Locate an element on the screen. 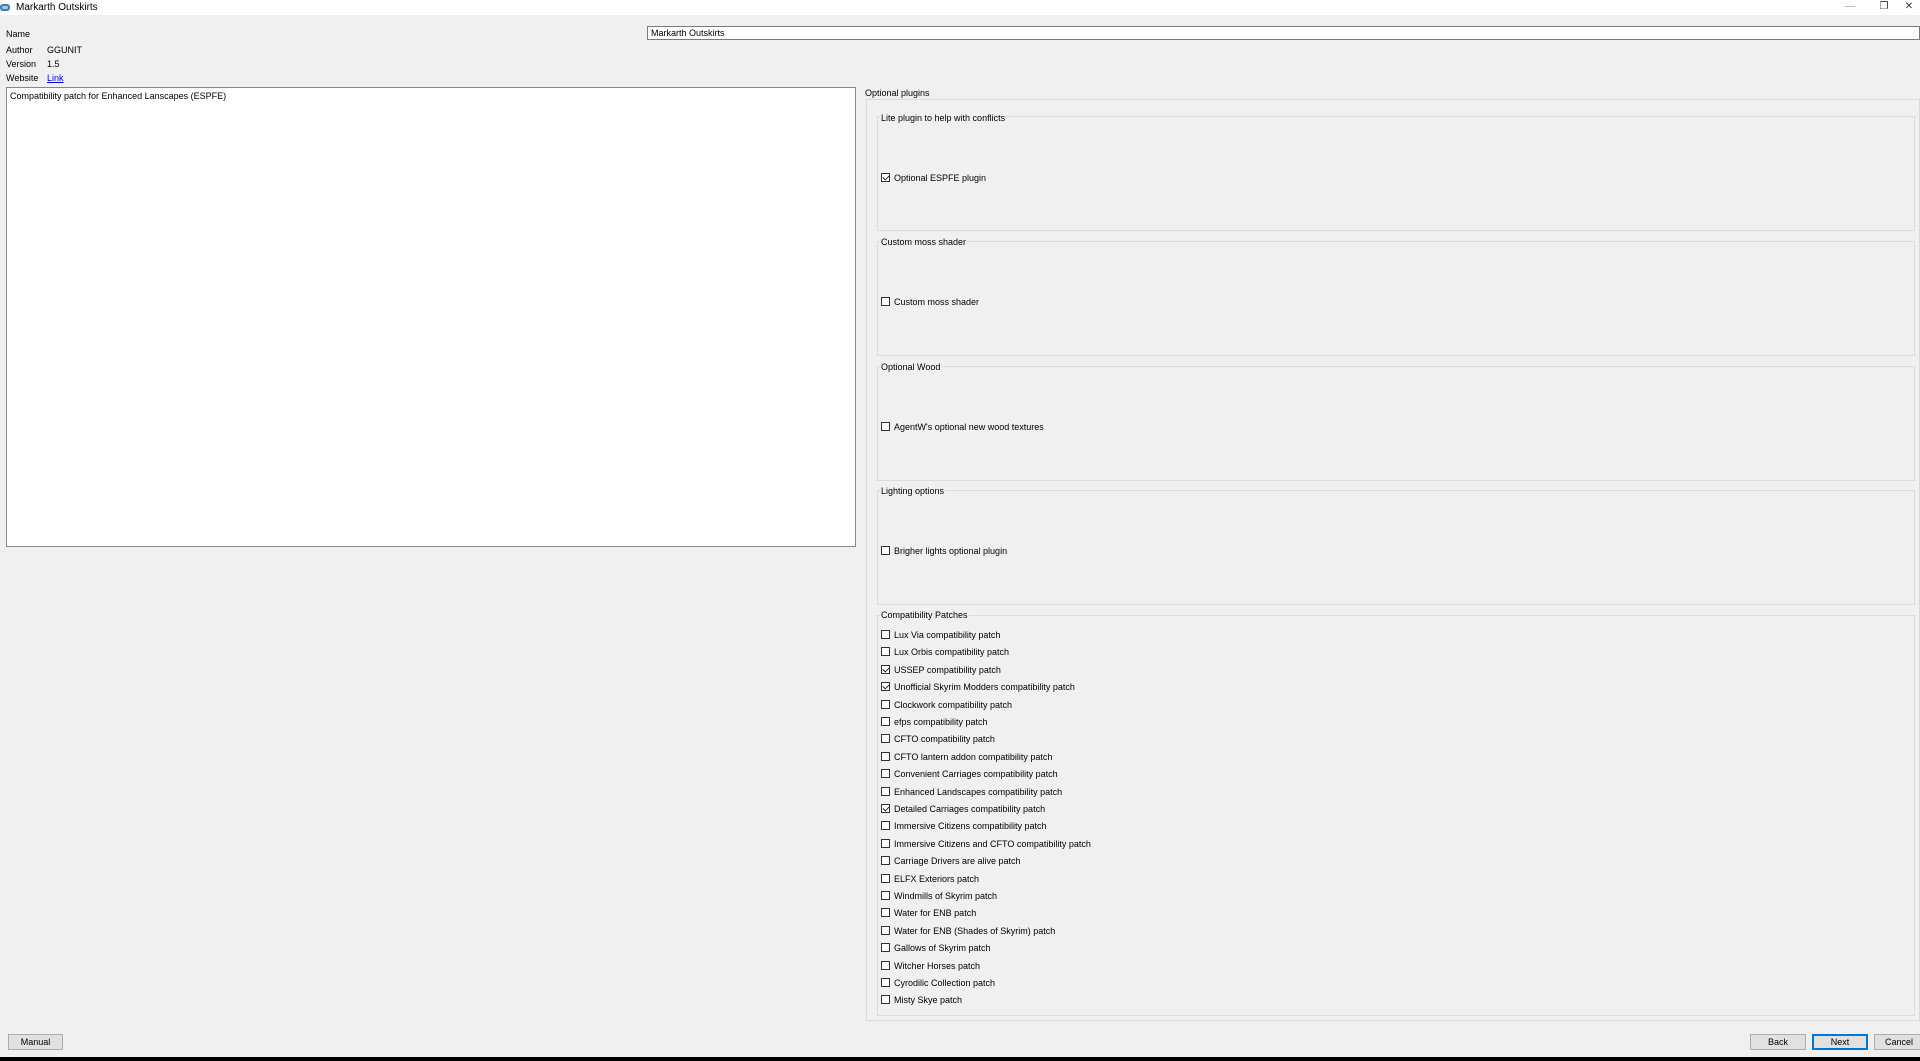  option-label: ELFX Exteriors patch is located at coordinates (937, 878).